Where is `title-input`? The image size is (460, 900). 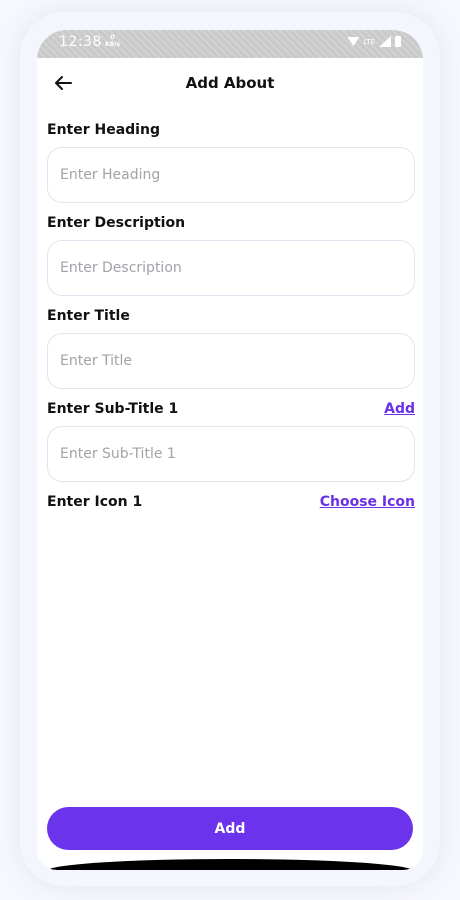
title-input is located at coordinates (231, 361).